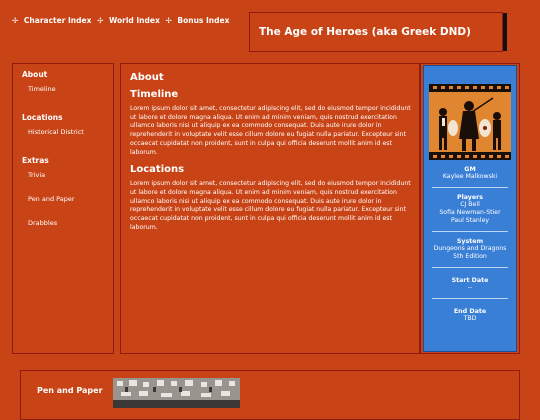 This screenshot has height=420, width=540. Describe the element at coordinates (157, 170) in the screenshot. I see `section-heading-locations: Locations` at that location.